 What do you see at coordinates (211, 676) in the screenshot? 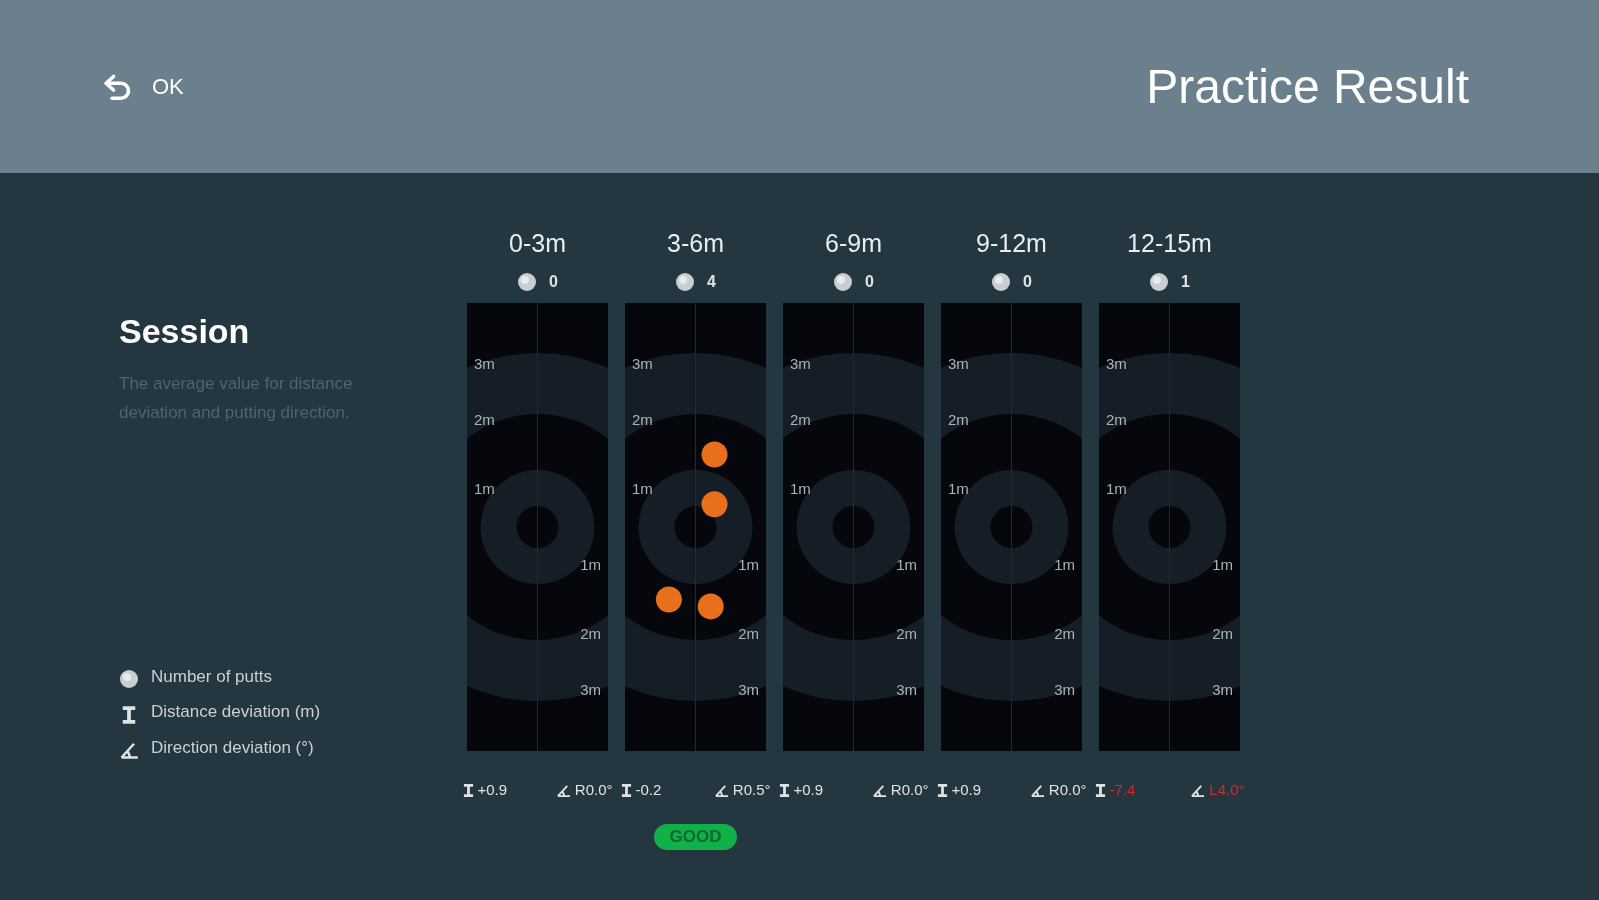
I see `legend-label: Number of putts` at bounding box center [211, 676].